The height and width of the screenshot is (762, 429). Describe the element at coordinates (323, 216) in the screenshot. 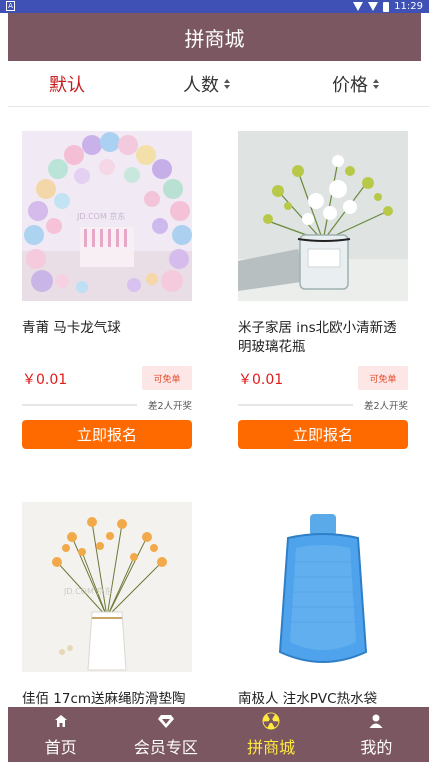

I see `glass-vase-flowers-image` at that location.